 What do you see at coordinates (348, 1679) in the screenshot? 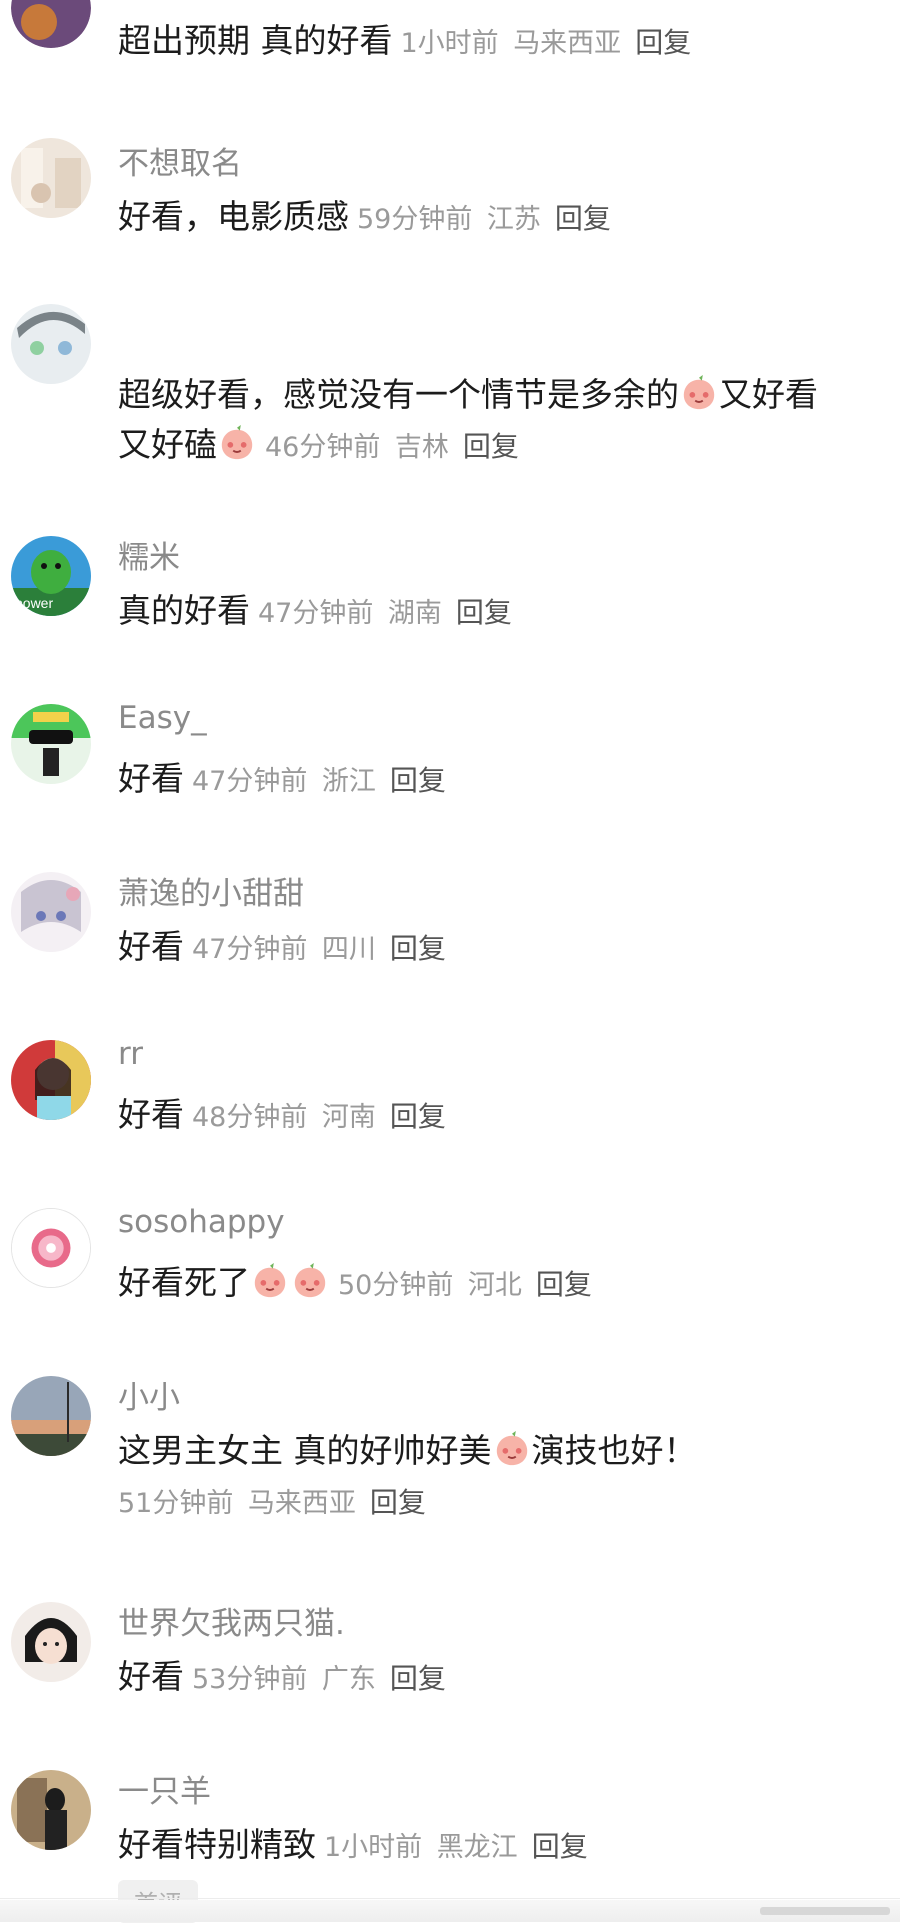
I see `comment-location: 广东` at bounding box center [348, 1679].